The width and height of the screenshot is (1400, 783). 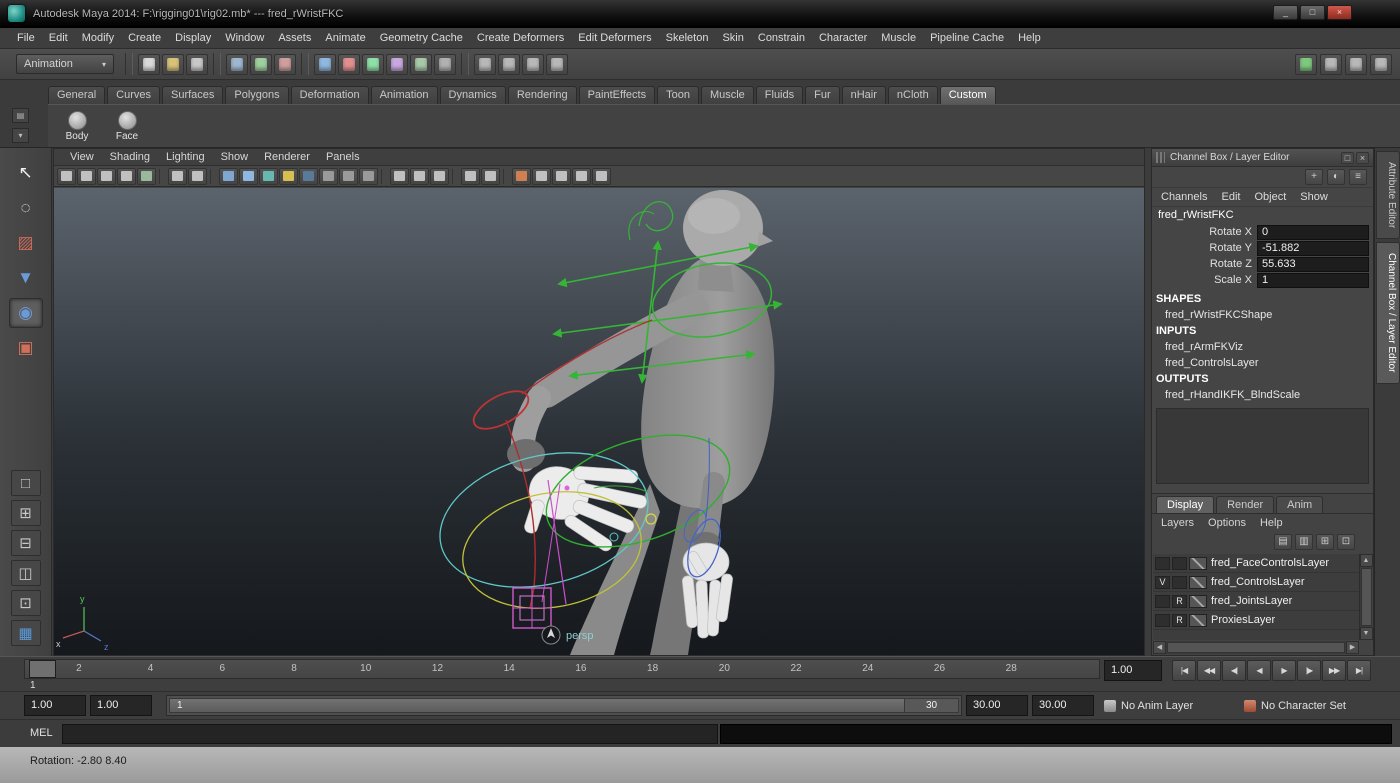 What do you see at coordinates (843, 38) in the screenshot?
I see `menu-item: Character` at bounding box center [843, 38].